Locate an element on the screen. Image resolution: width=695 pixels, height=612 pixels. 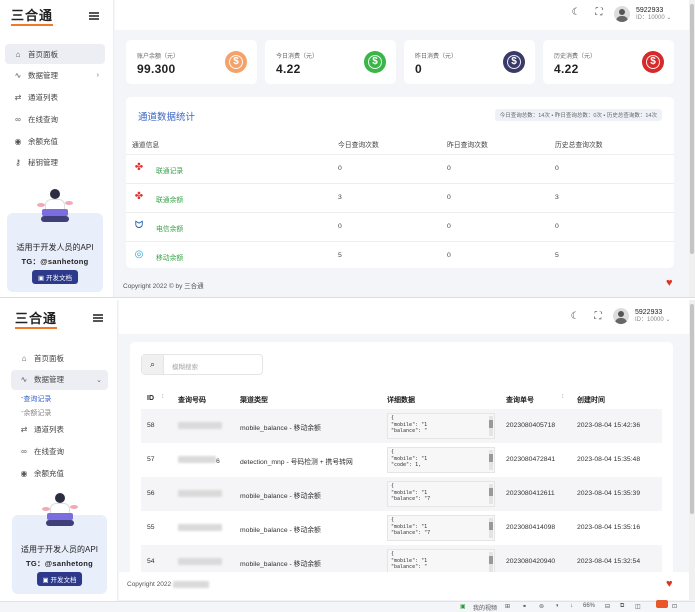
key-icon: ⚷ is located at coordinates (18, 163).